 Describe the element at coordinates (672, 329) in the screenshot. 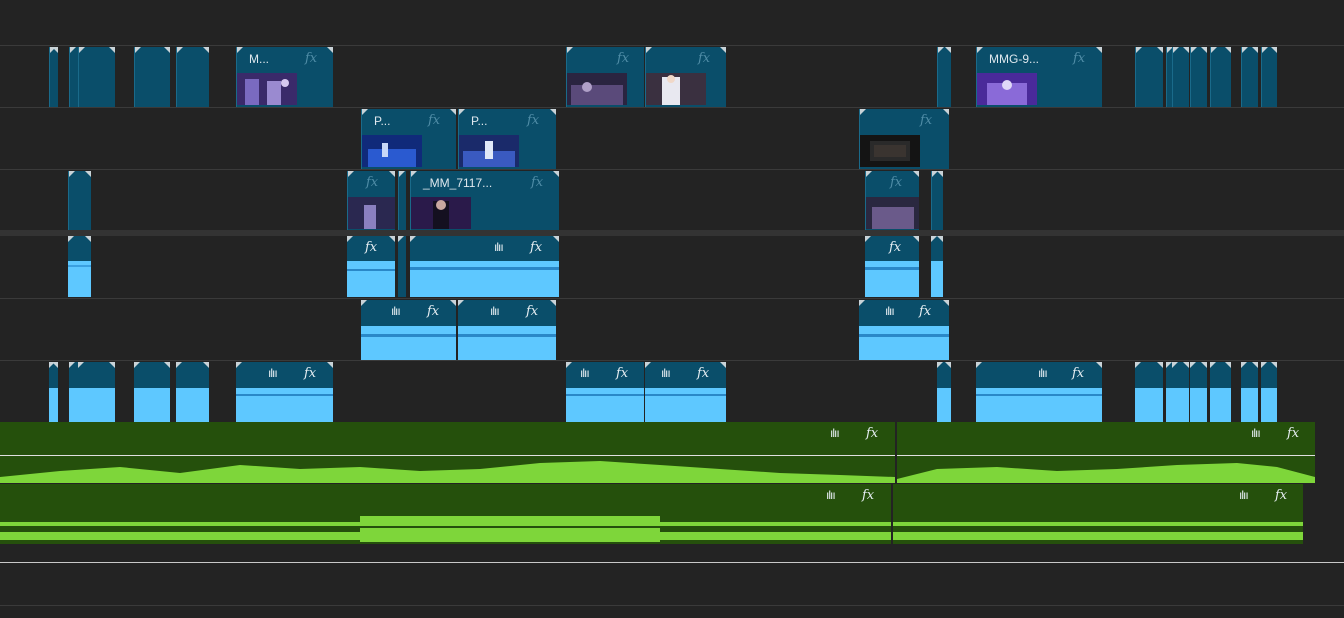

I see `audio-track-a2: ılıı fx ılıı fx ılıı fx` at that location.